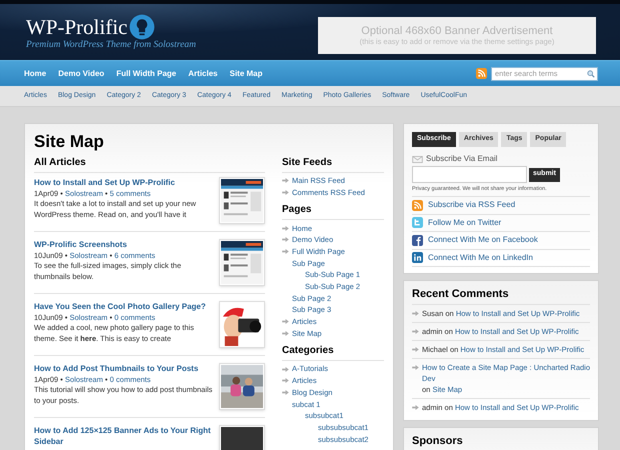 The width and height of the screenshot is (620, 450). Describe the element at coordinates (417, 159) in the screenshot. I see `envelope-icon` at that location.